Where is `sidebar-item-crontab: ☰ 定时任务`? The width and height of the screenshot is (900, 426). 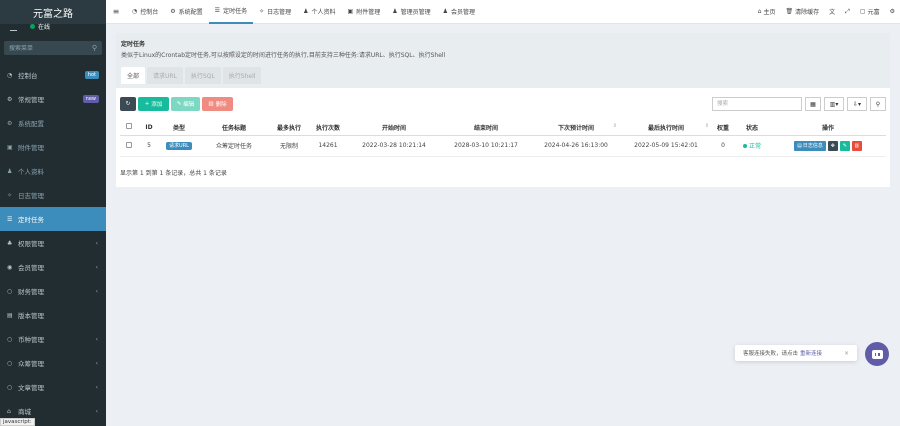 sidebar-item-crontab: ☰ 定时任务 is located at coordinates (53, 219).